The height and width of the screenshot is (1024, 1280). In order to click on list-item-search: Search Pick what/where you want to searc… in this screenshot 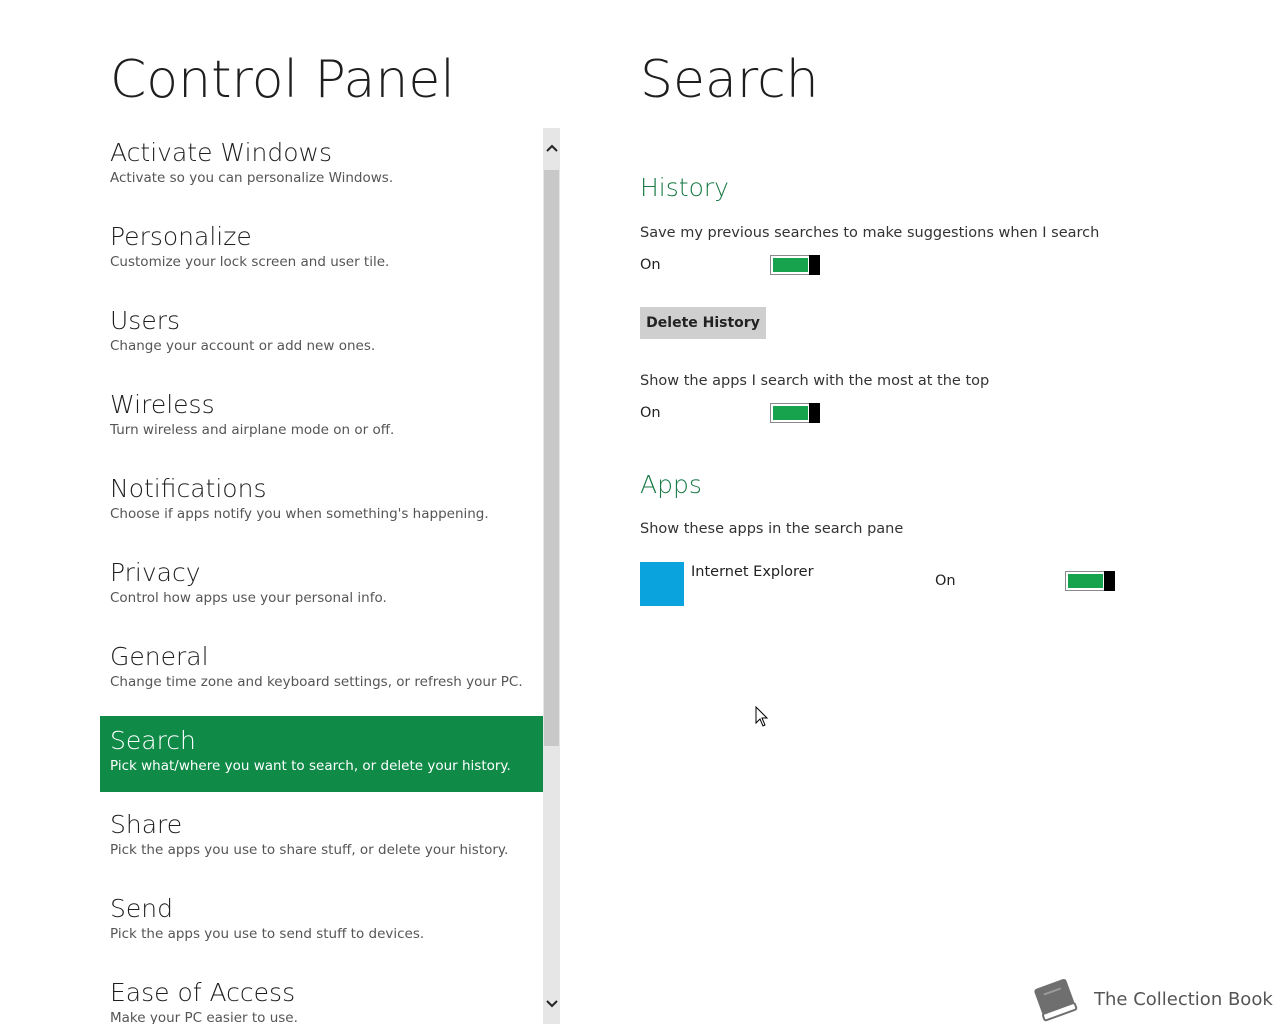, I will do `click(321, 754)`.